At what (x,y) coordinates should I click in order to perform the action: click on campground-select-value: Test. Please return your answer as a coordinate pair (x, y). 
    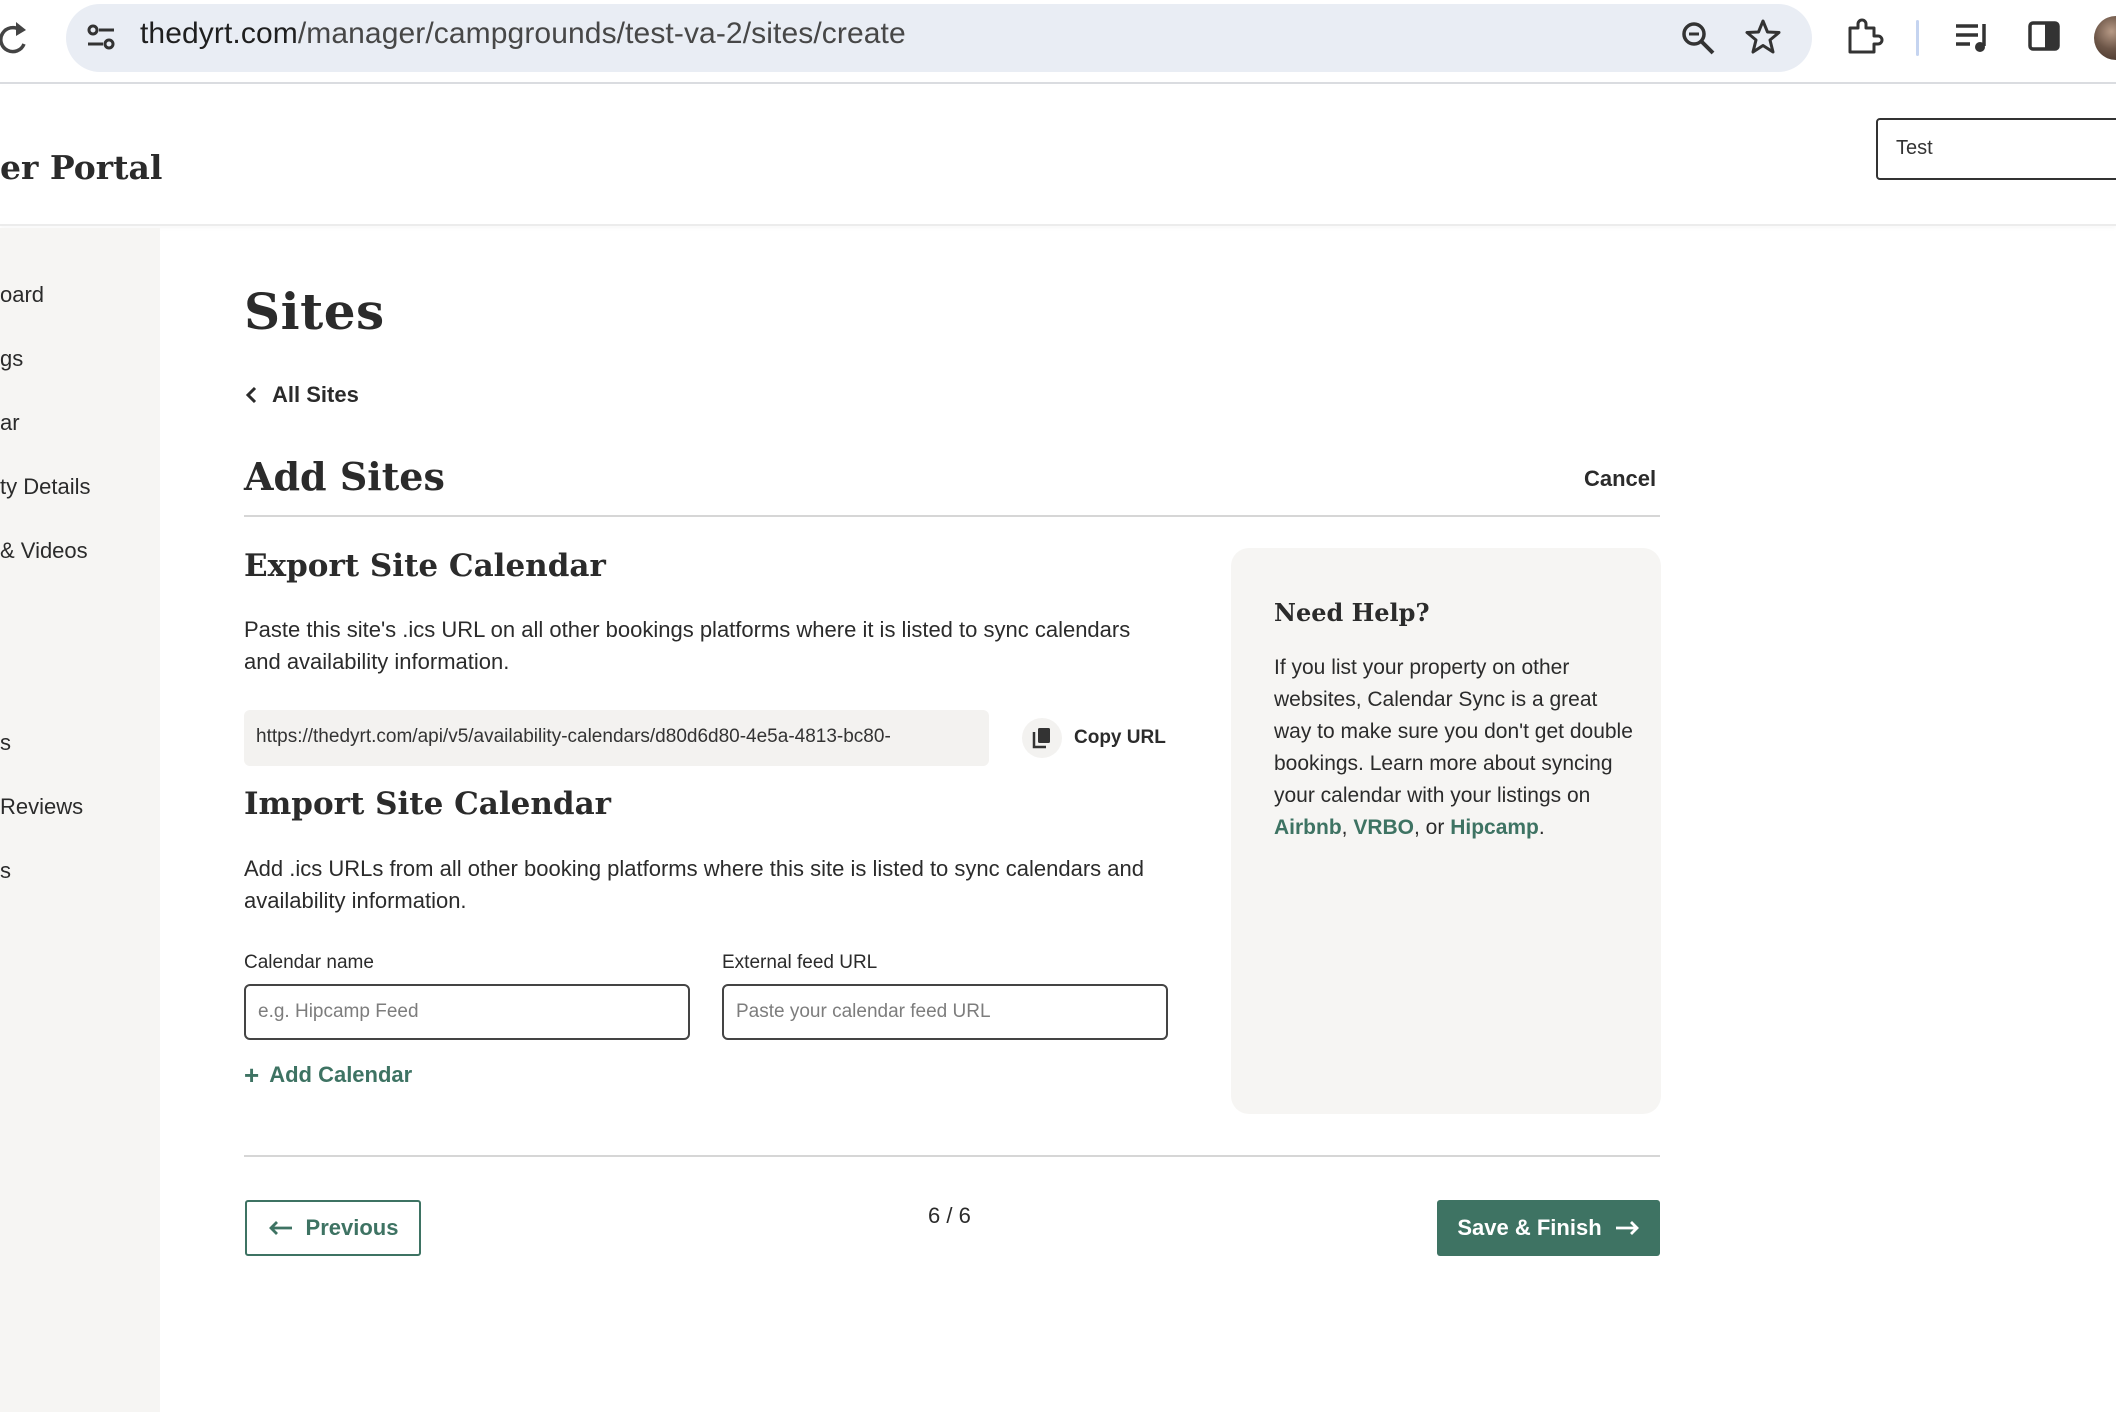
    Looking at the image, I should click on (1914, 148).